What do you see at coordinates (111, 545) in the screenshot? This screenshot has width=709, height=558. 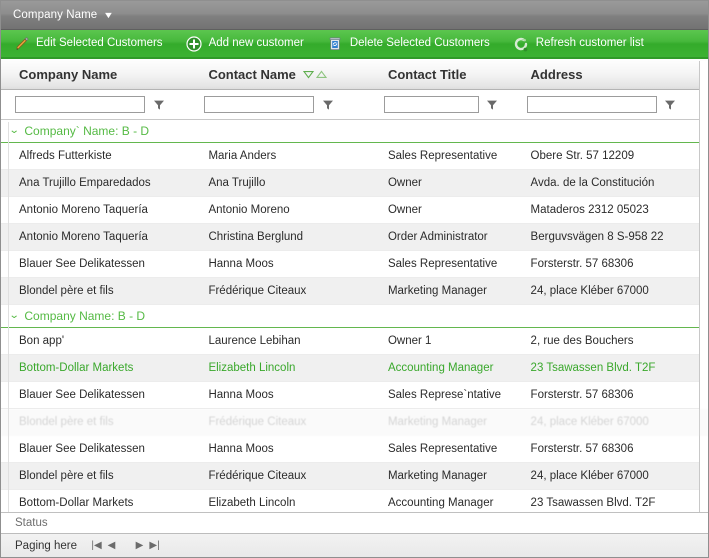 I see `prev-page-icon: ◀` at bounding box center [111, 545].